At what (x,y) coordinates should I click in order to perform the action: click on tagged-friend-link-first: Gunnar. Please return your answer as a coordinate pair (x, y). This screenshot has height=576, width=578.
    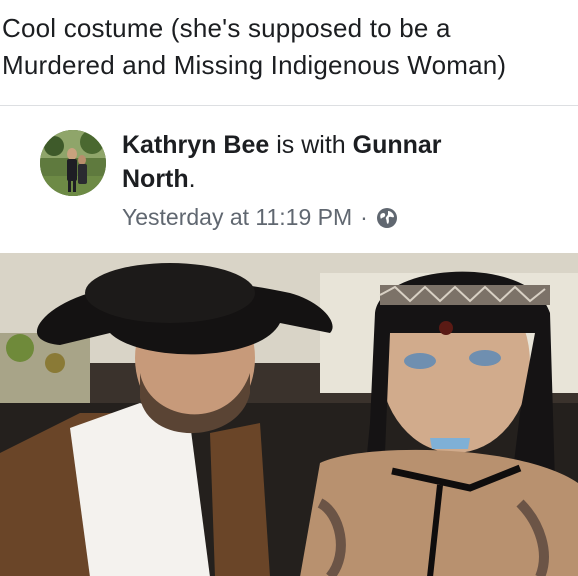
    Looking at the image, I should click on (397, 145).